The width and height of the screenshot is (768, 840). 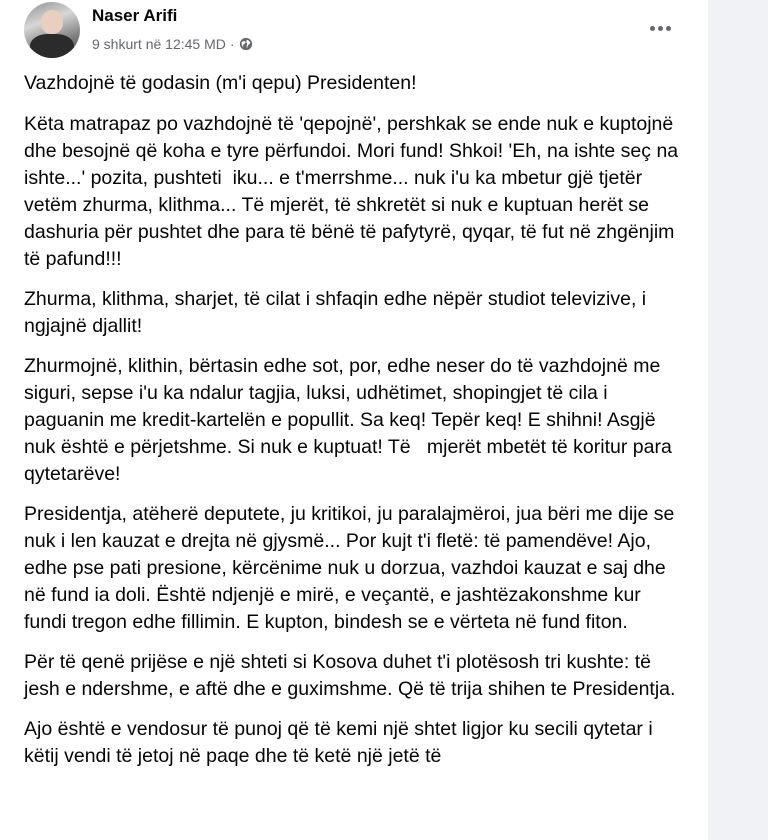 I want to click on post-meta: 9 shkurt në 12:45 MD ·, so click(x=172, y=44).